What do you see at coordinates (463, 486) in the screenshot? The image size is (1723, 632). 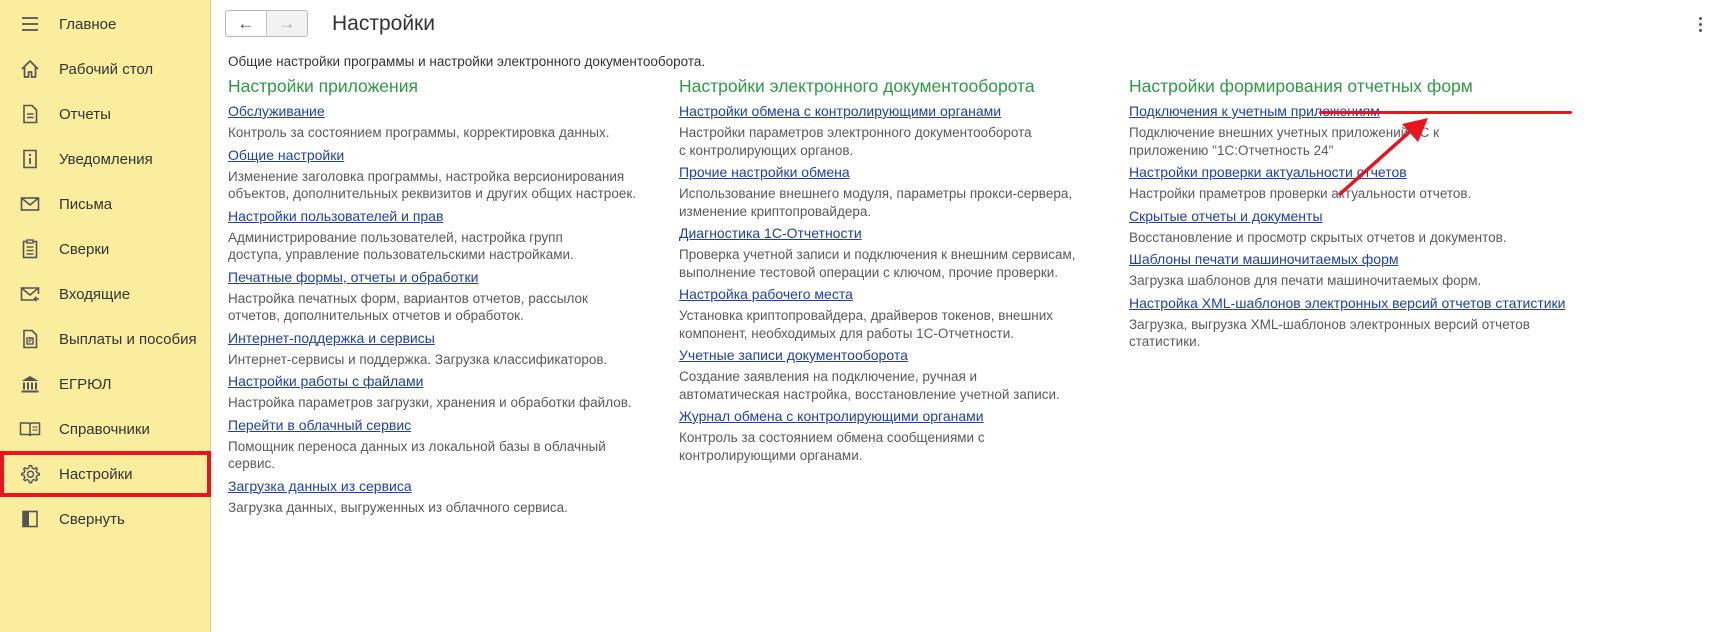 I see `link-data-import: Загрузка данных из сервиса` at bounding box center [463, 486].